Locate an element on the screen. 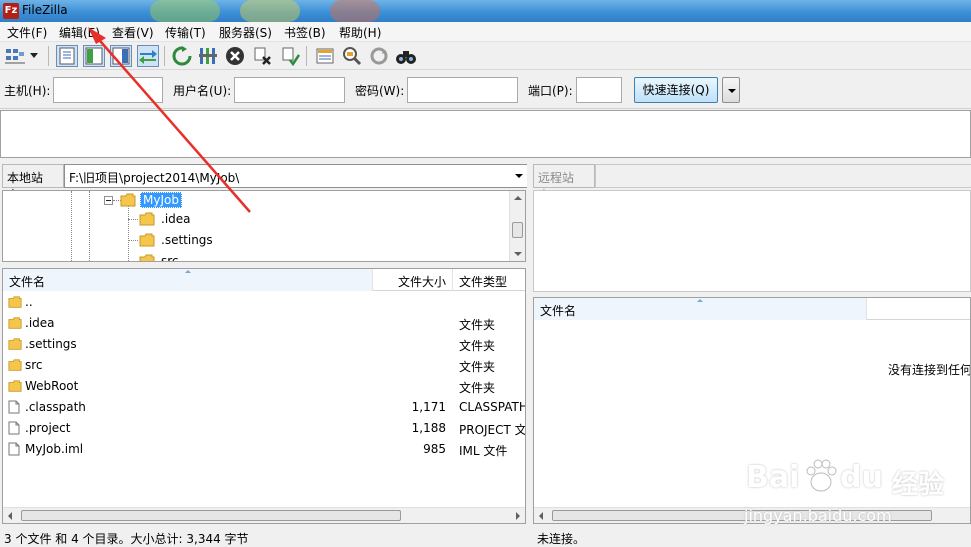  watermark-url: jingyan.baidu.com is located at coordinates (818, 515).